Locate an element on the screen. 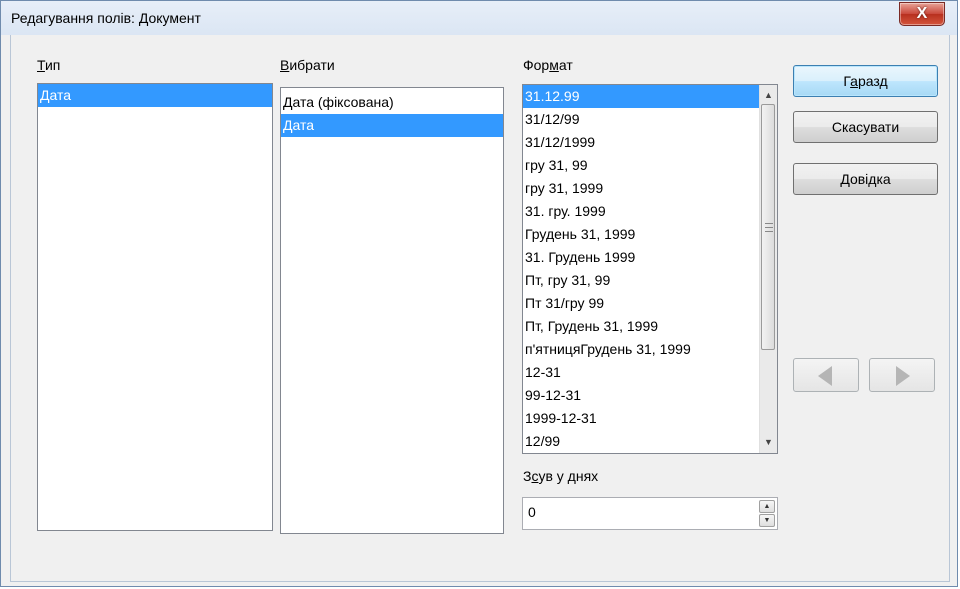 This screenshot has width=960, height=589. select-list-item: Дата is located at coordinates (392, 125).